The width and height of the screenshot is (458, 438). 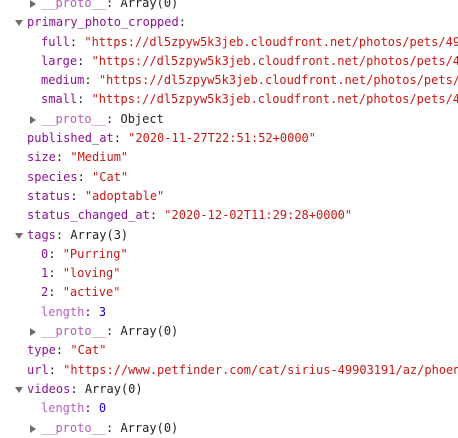 What do you see at coordinates (242, 157) in the screenshot?
I see `property-text: size: "Medium"` at bounding box center [242, 157].